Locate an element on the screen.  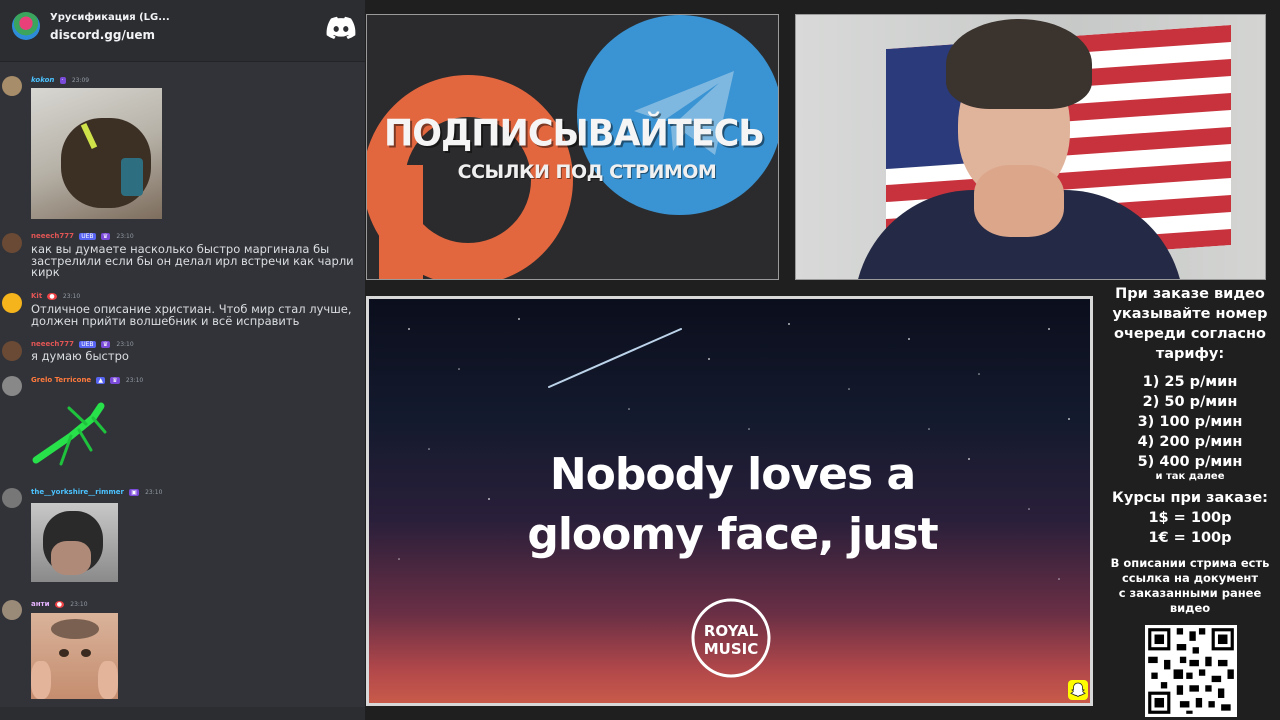
royal-music-logo: ROYAL MUSIC is located at coordinates (731, 638).